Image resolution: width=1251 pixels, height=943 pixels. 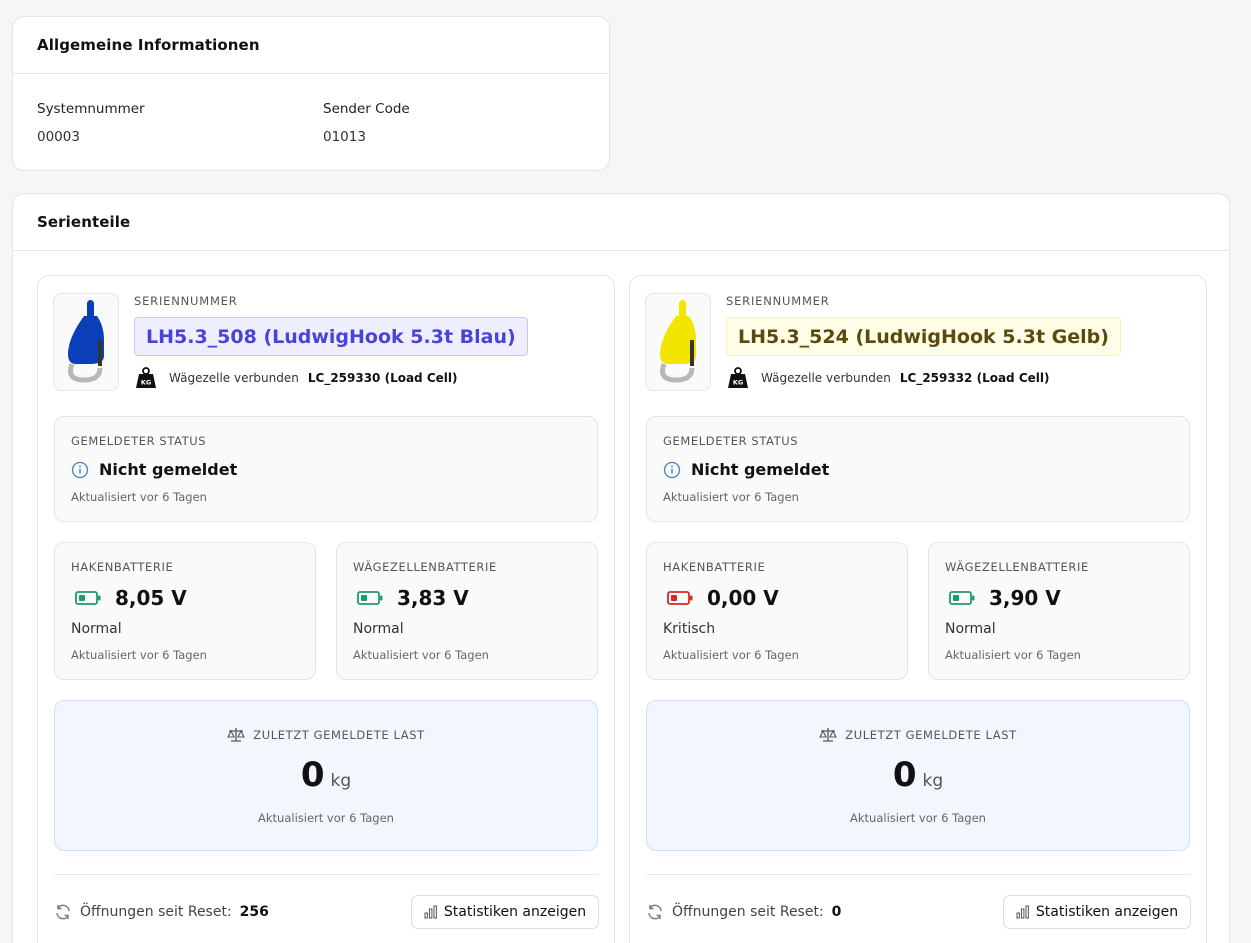 I want to click on hook-battery-value: 0,00 V, so click(x=743, y=598).